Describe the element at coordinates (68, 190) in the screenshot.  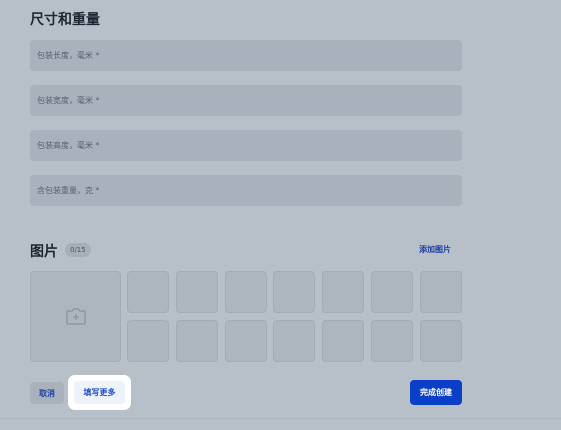
I see `package-weight-placeholder: 含包装重量，克 *` at that location.